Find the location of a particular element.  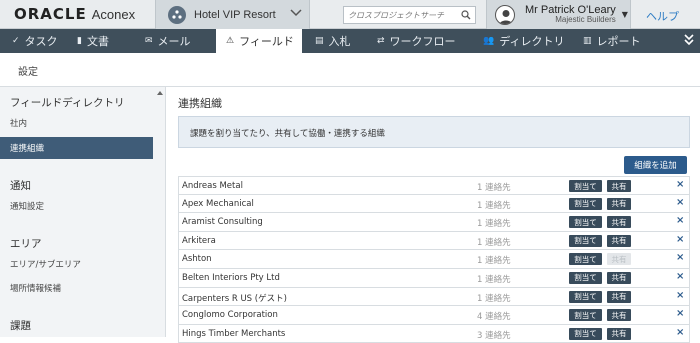

nav-field-label: フィールド is located at coordinates (266, 41).